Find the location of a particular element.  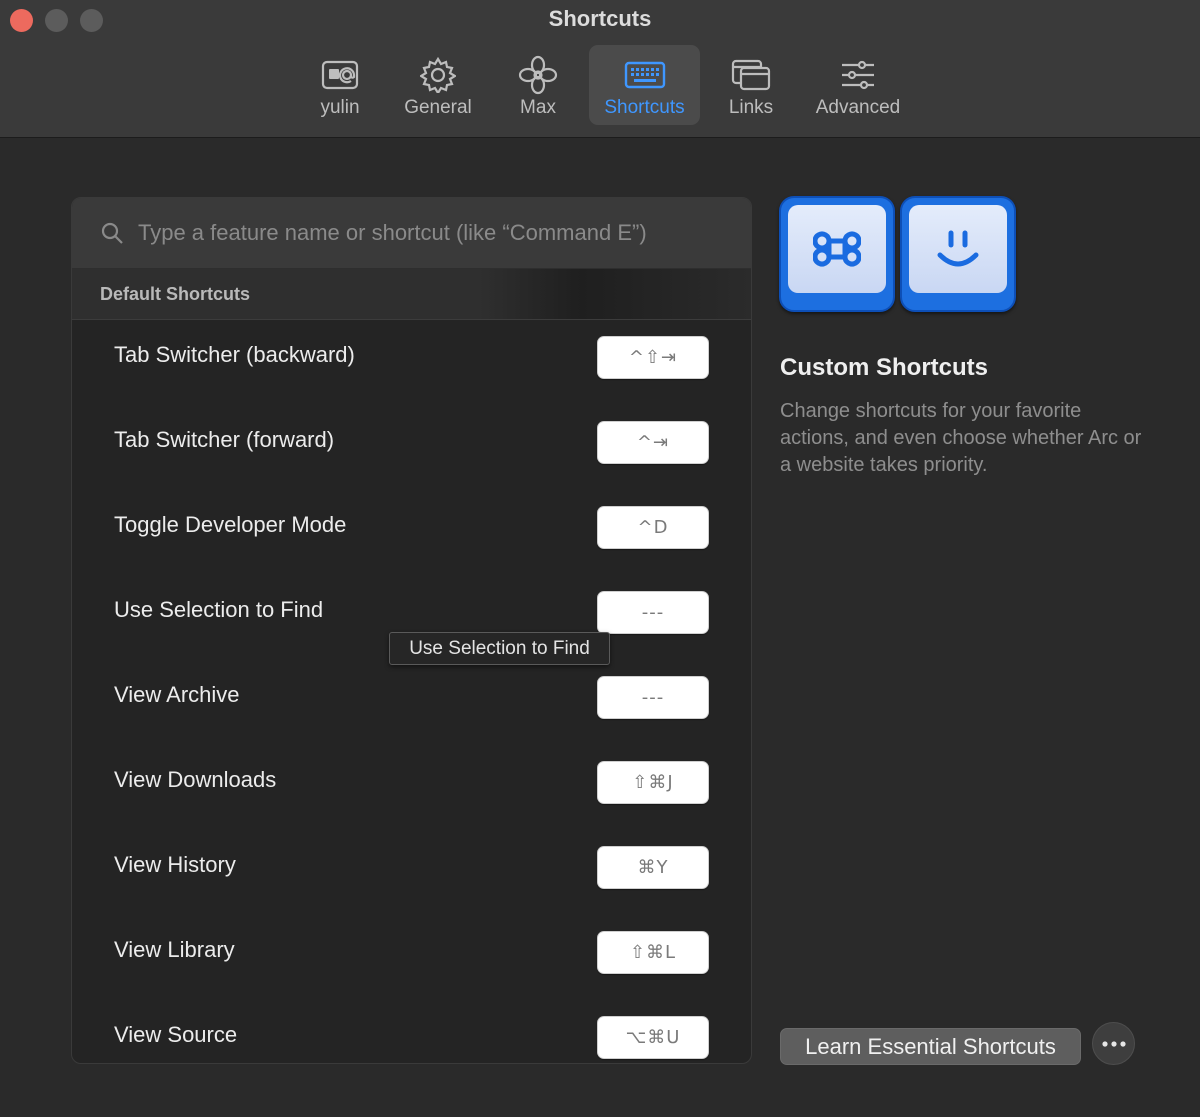

contact-card-icon is located at coordinates (340, 75).